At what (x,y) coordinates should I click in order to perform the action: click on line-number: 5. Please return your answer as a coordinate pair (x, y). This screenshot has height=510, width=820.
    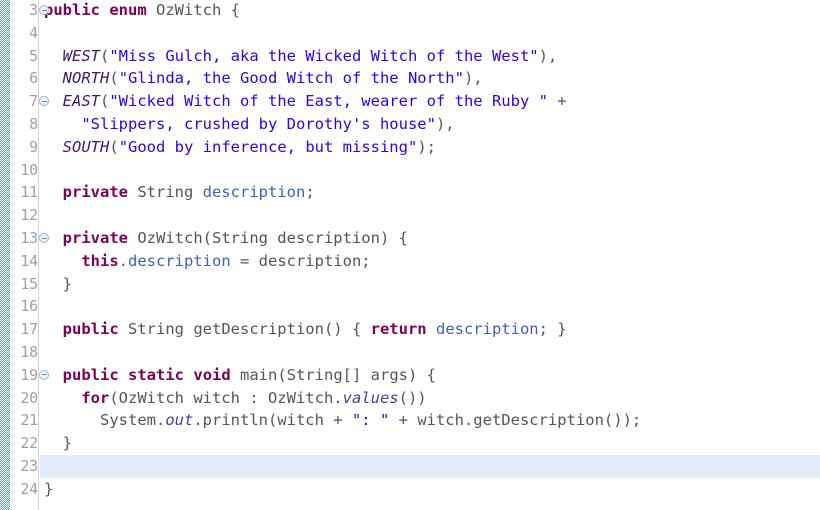
    Looking at the image, I should click on (33, 55).